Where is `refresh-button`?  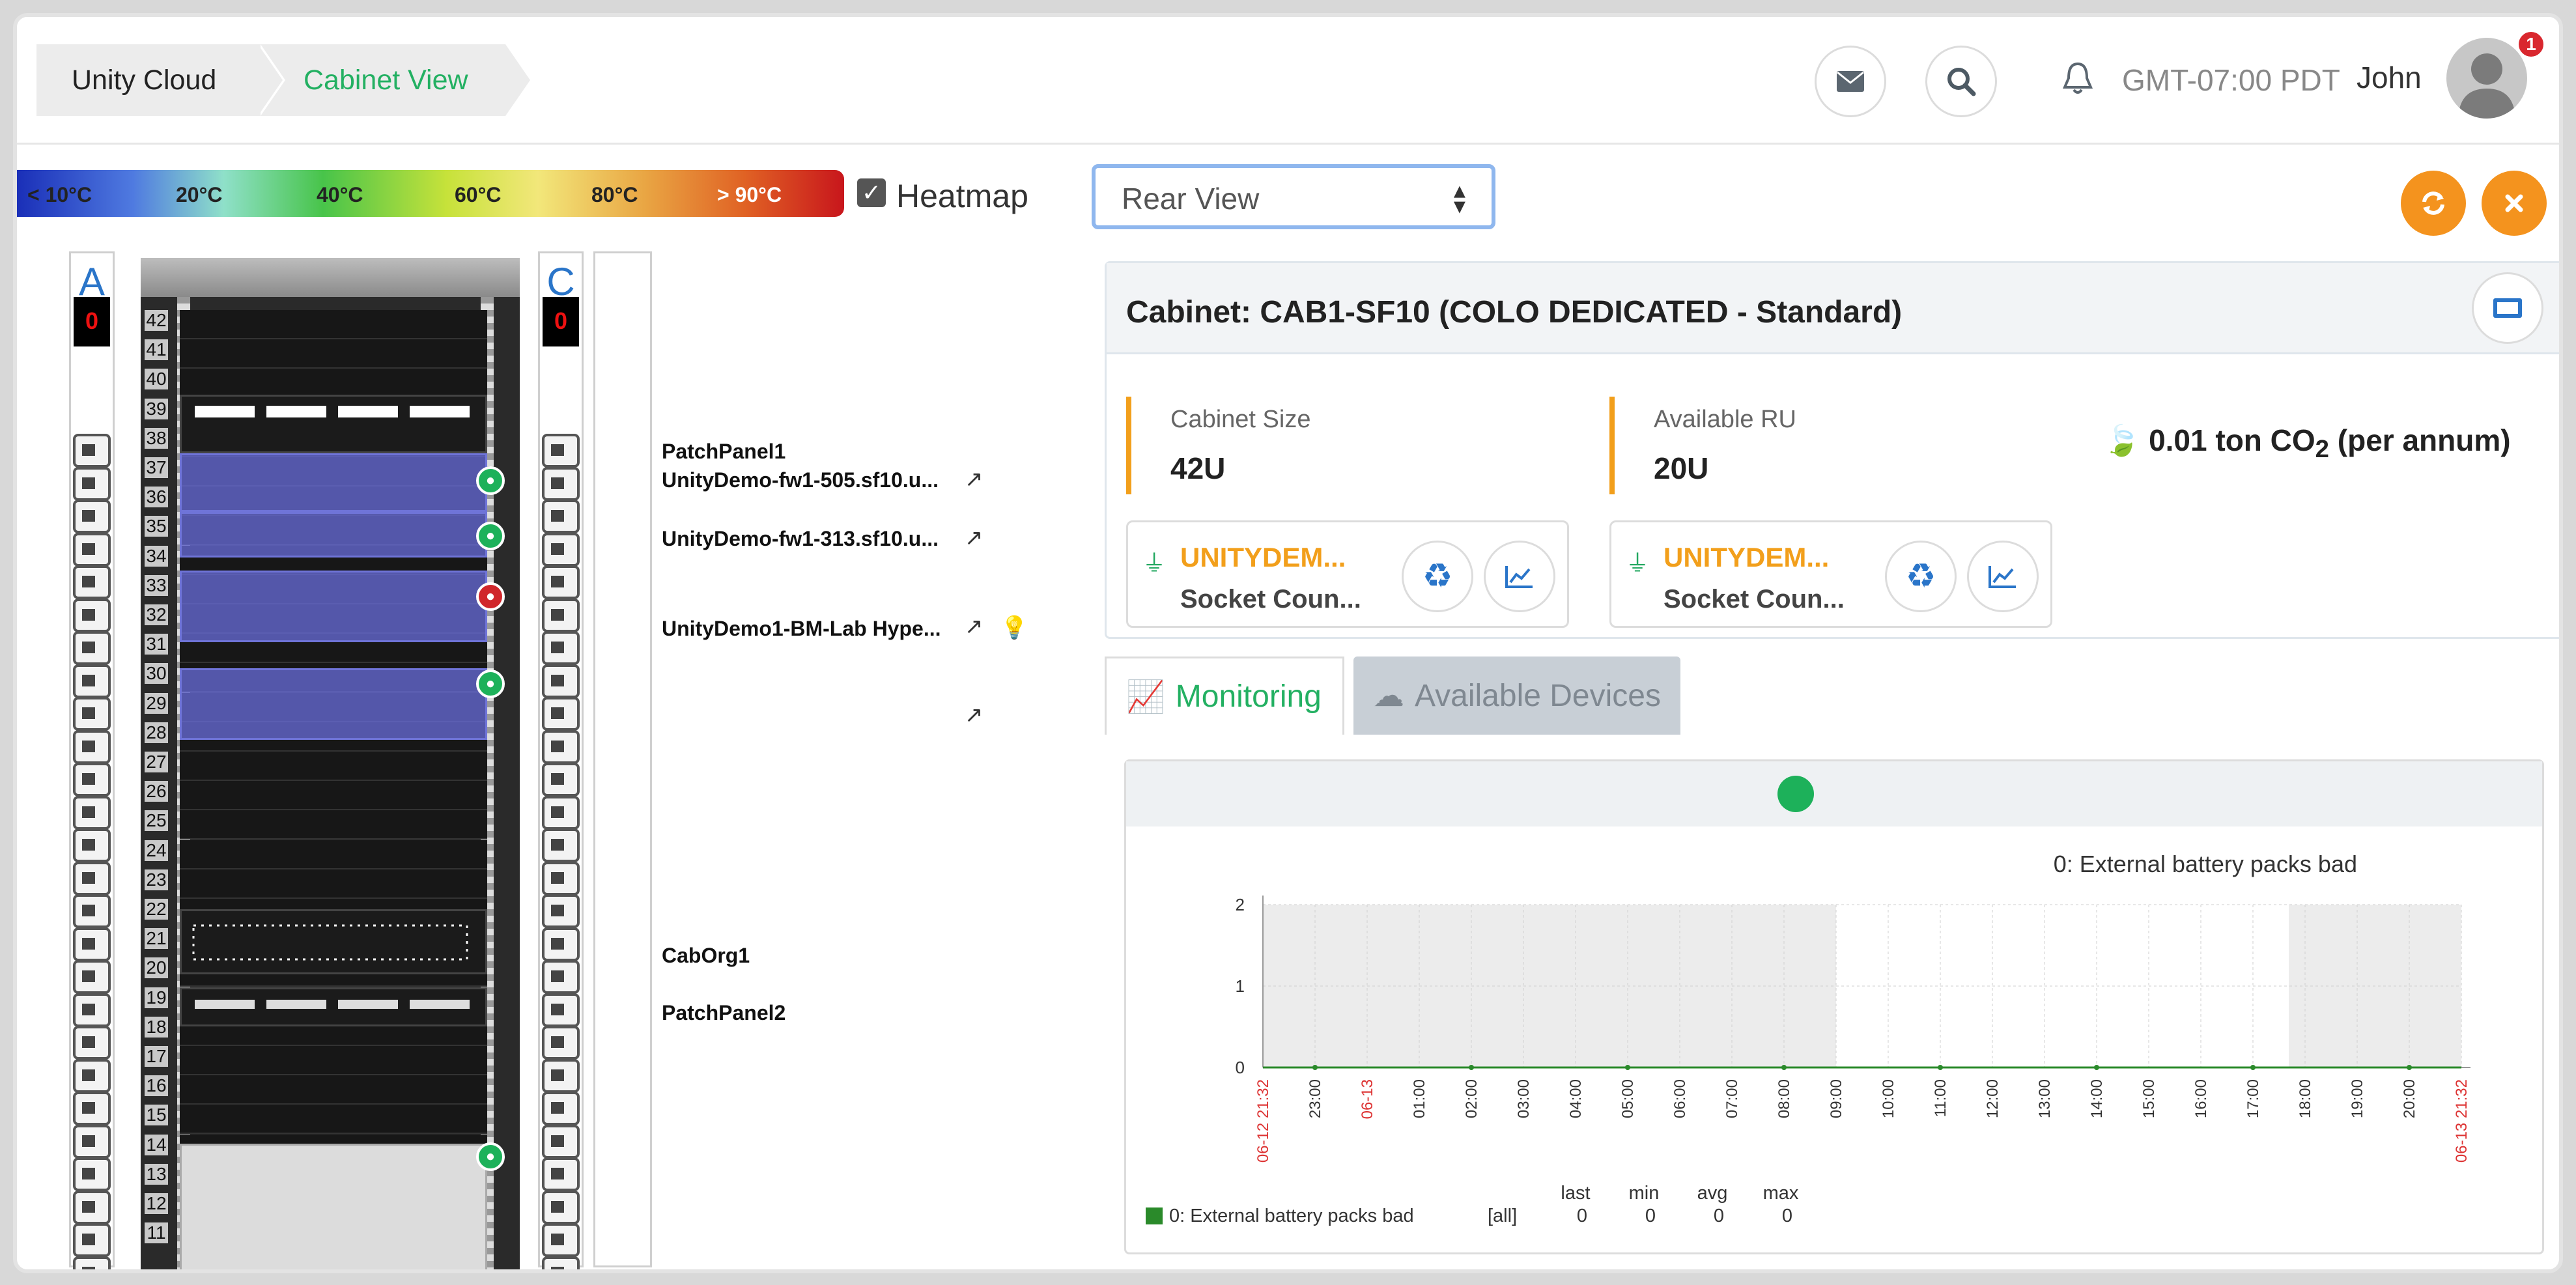 refresh-button is located at coordinates (2433, 203).